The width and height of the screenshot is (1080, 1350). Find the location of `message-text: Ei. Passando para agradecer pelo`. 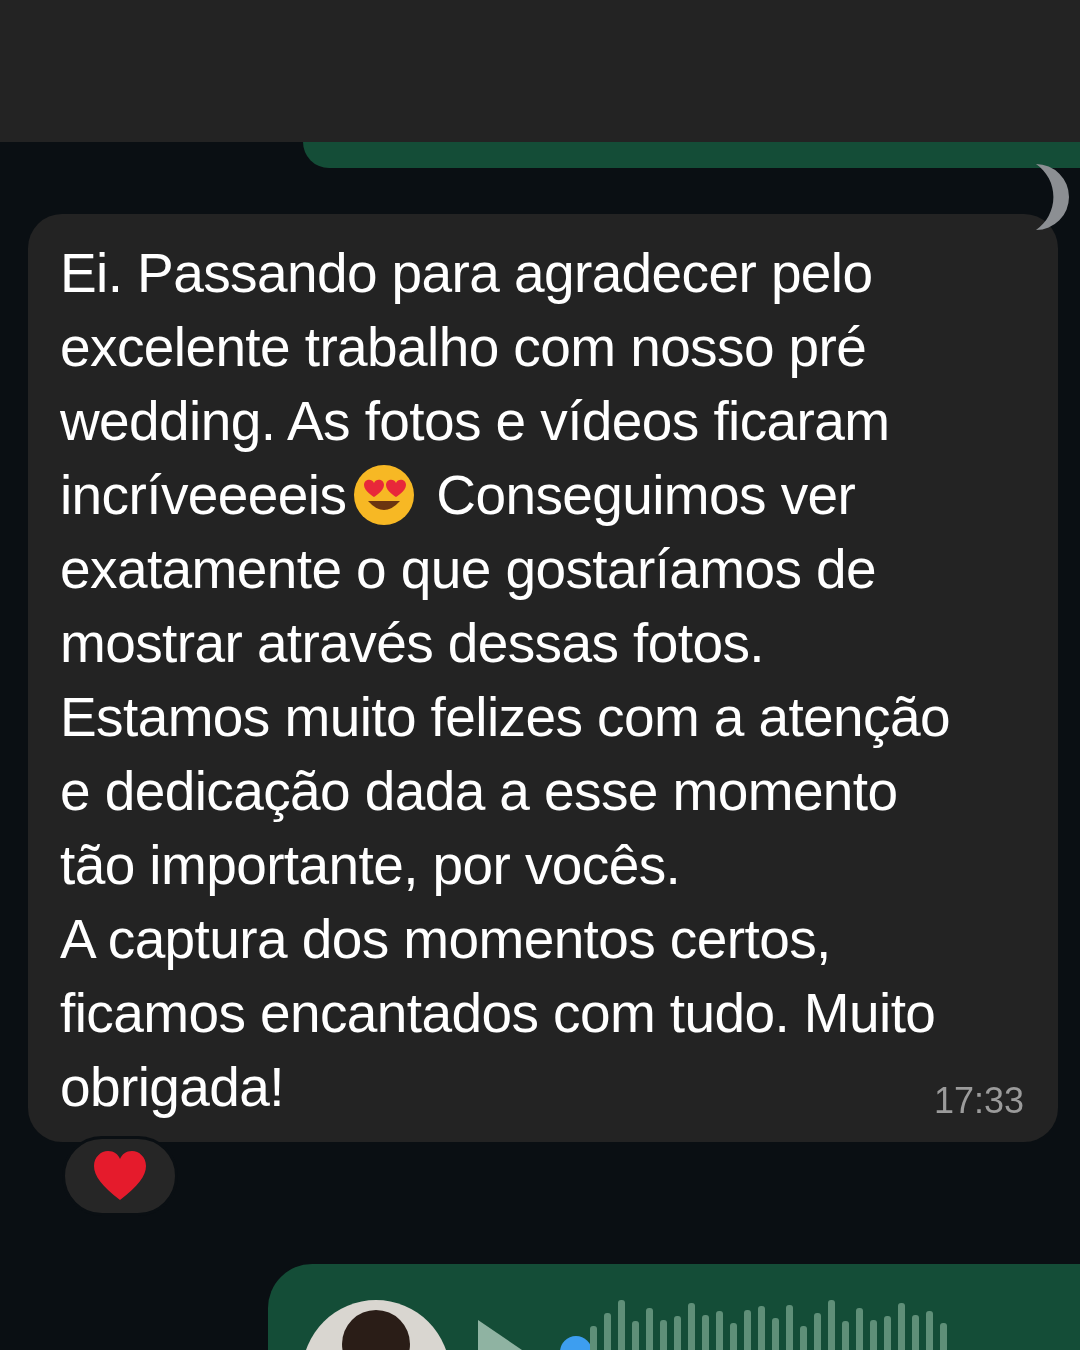

message-text: Ei. Passando para agradecer pelo is located at coordinates (466, 273).